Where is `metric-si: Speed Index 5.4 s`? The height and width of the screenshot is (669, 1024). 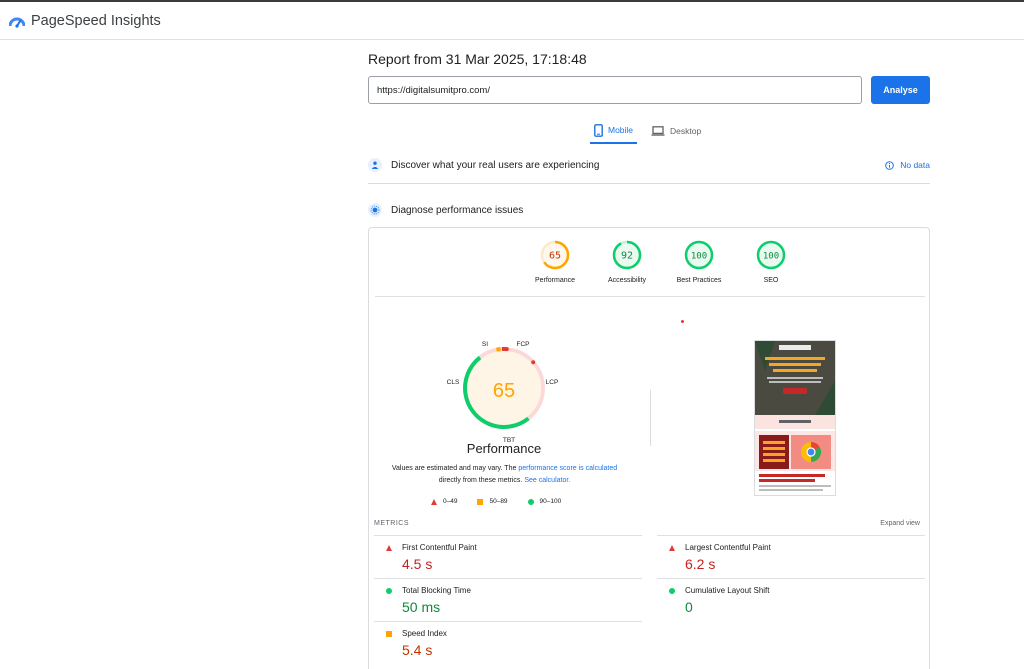
metric-si: Speed Index 5.4 s is located at coordinates (508, 642).